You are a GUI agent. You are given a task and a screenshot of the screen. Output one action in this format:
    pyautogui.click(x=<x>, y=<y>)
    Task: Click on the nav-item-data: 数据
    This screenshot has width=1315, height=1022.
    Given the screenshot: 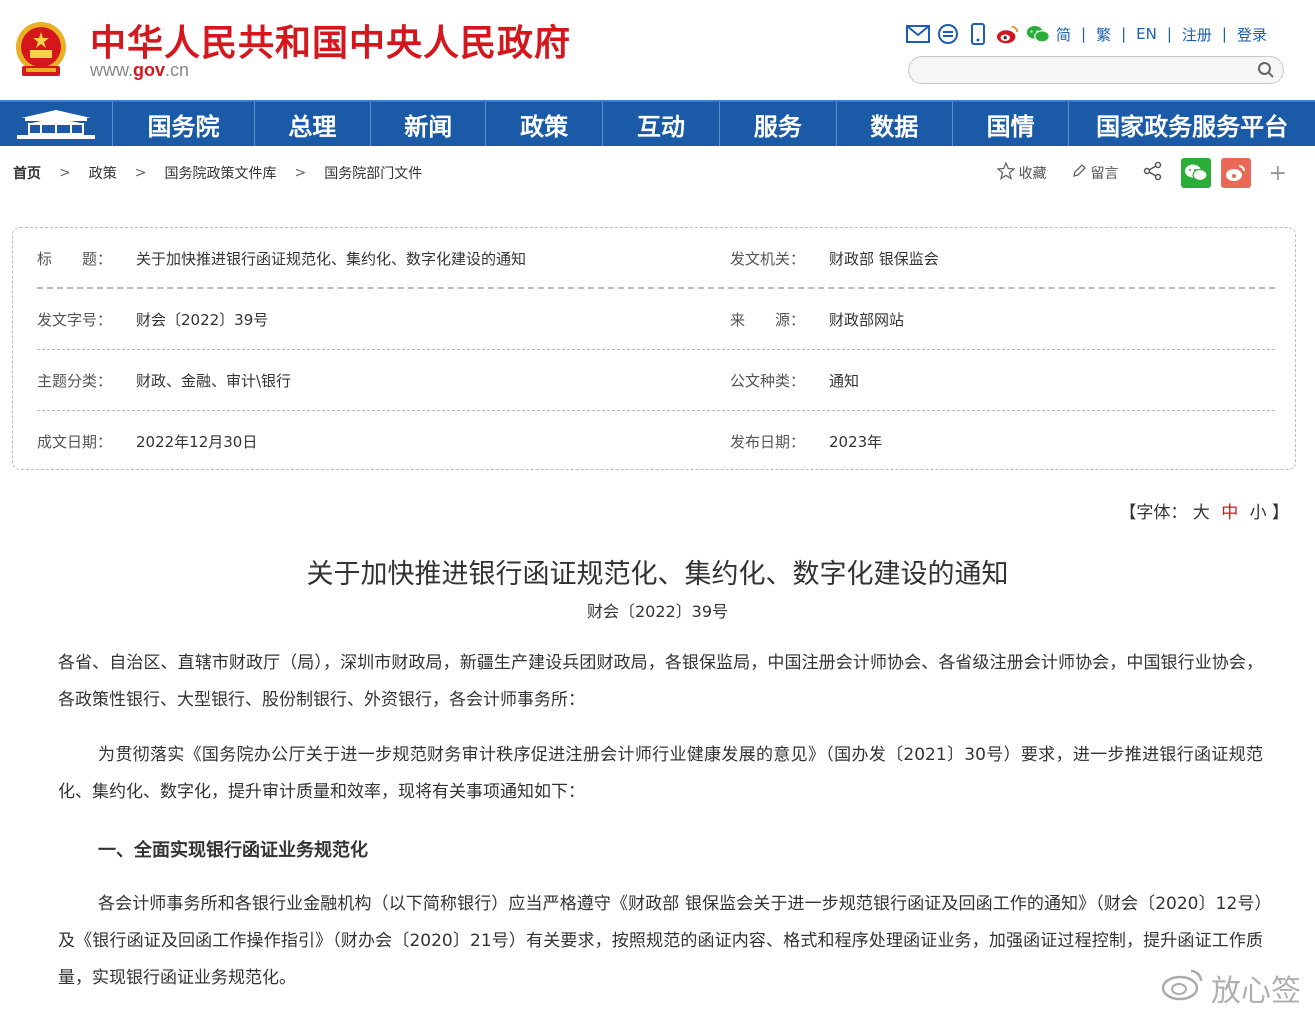 What is the action you would take?
    pyautogui.click(x=895, y=124)
    